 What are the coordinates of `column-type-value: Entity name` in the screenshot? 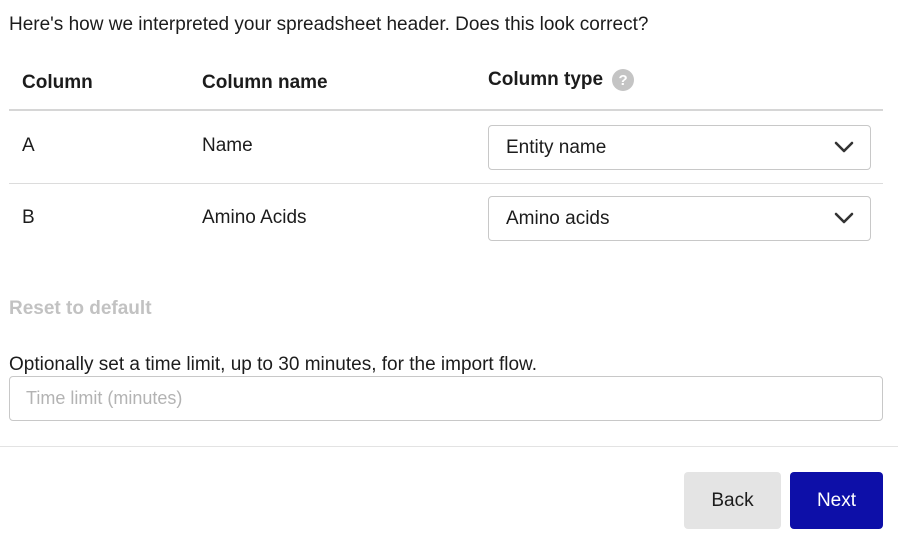 It's located at (556, 147).